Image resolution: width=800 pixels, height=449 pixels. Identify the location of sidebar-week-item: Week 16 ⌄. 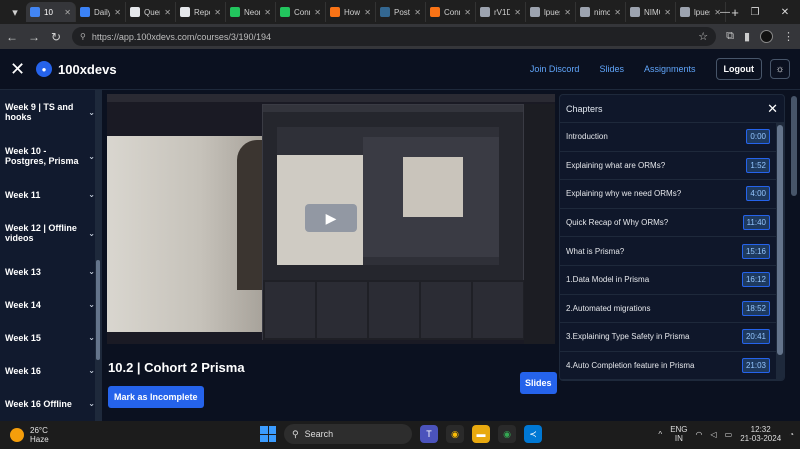
(50, 370).